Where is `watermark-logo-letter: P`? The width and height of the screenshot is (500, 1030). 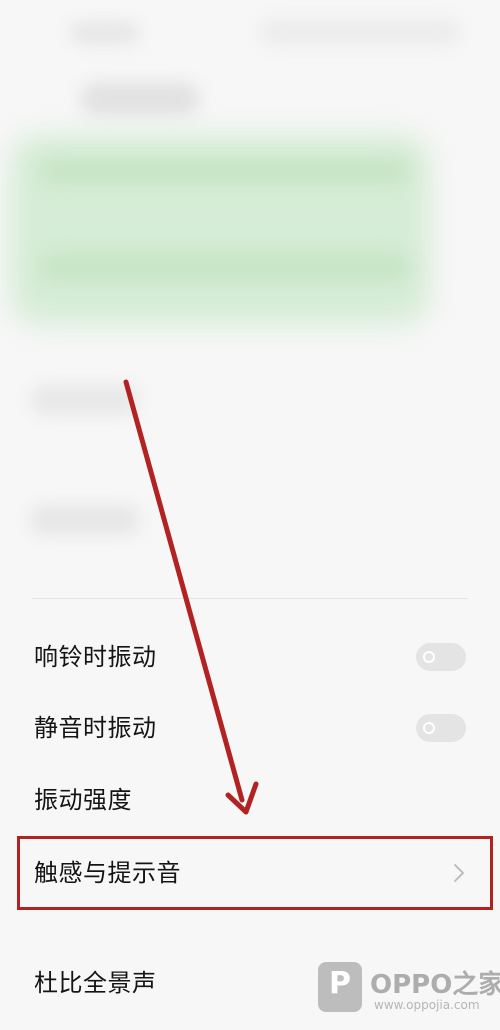 watermark-logo-letter: P is located at coordinates (340, 983).